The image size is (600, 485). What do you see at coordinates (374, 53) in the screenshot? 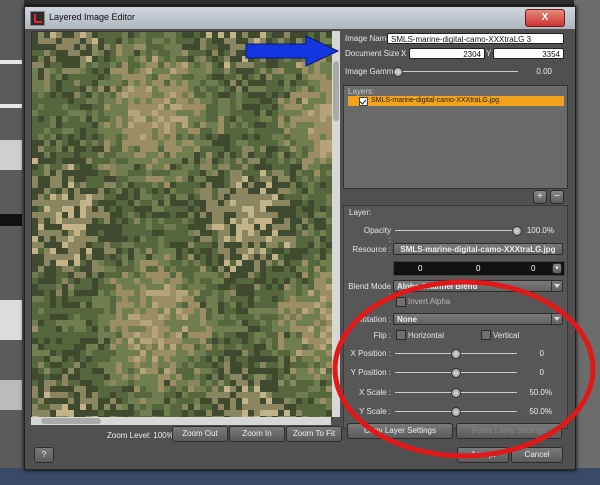
I see `document-size-label: Document Size :` at bounding box center [374, 53].